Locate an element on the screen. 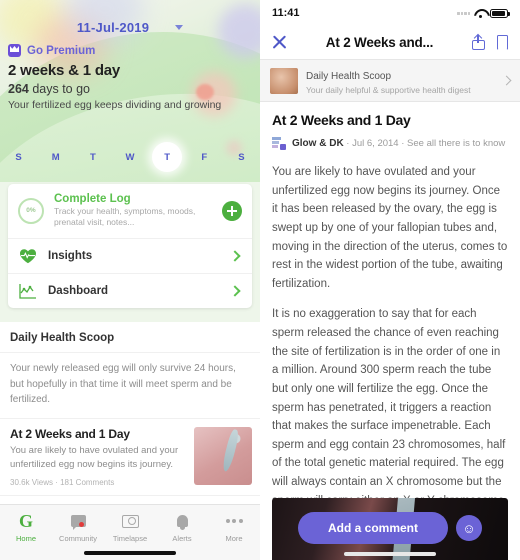 The height and width of the screenshot is (560, 520). insights-title: Insights is located at coordinates (70, 255).